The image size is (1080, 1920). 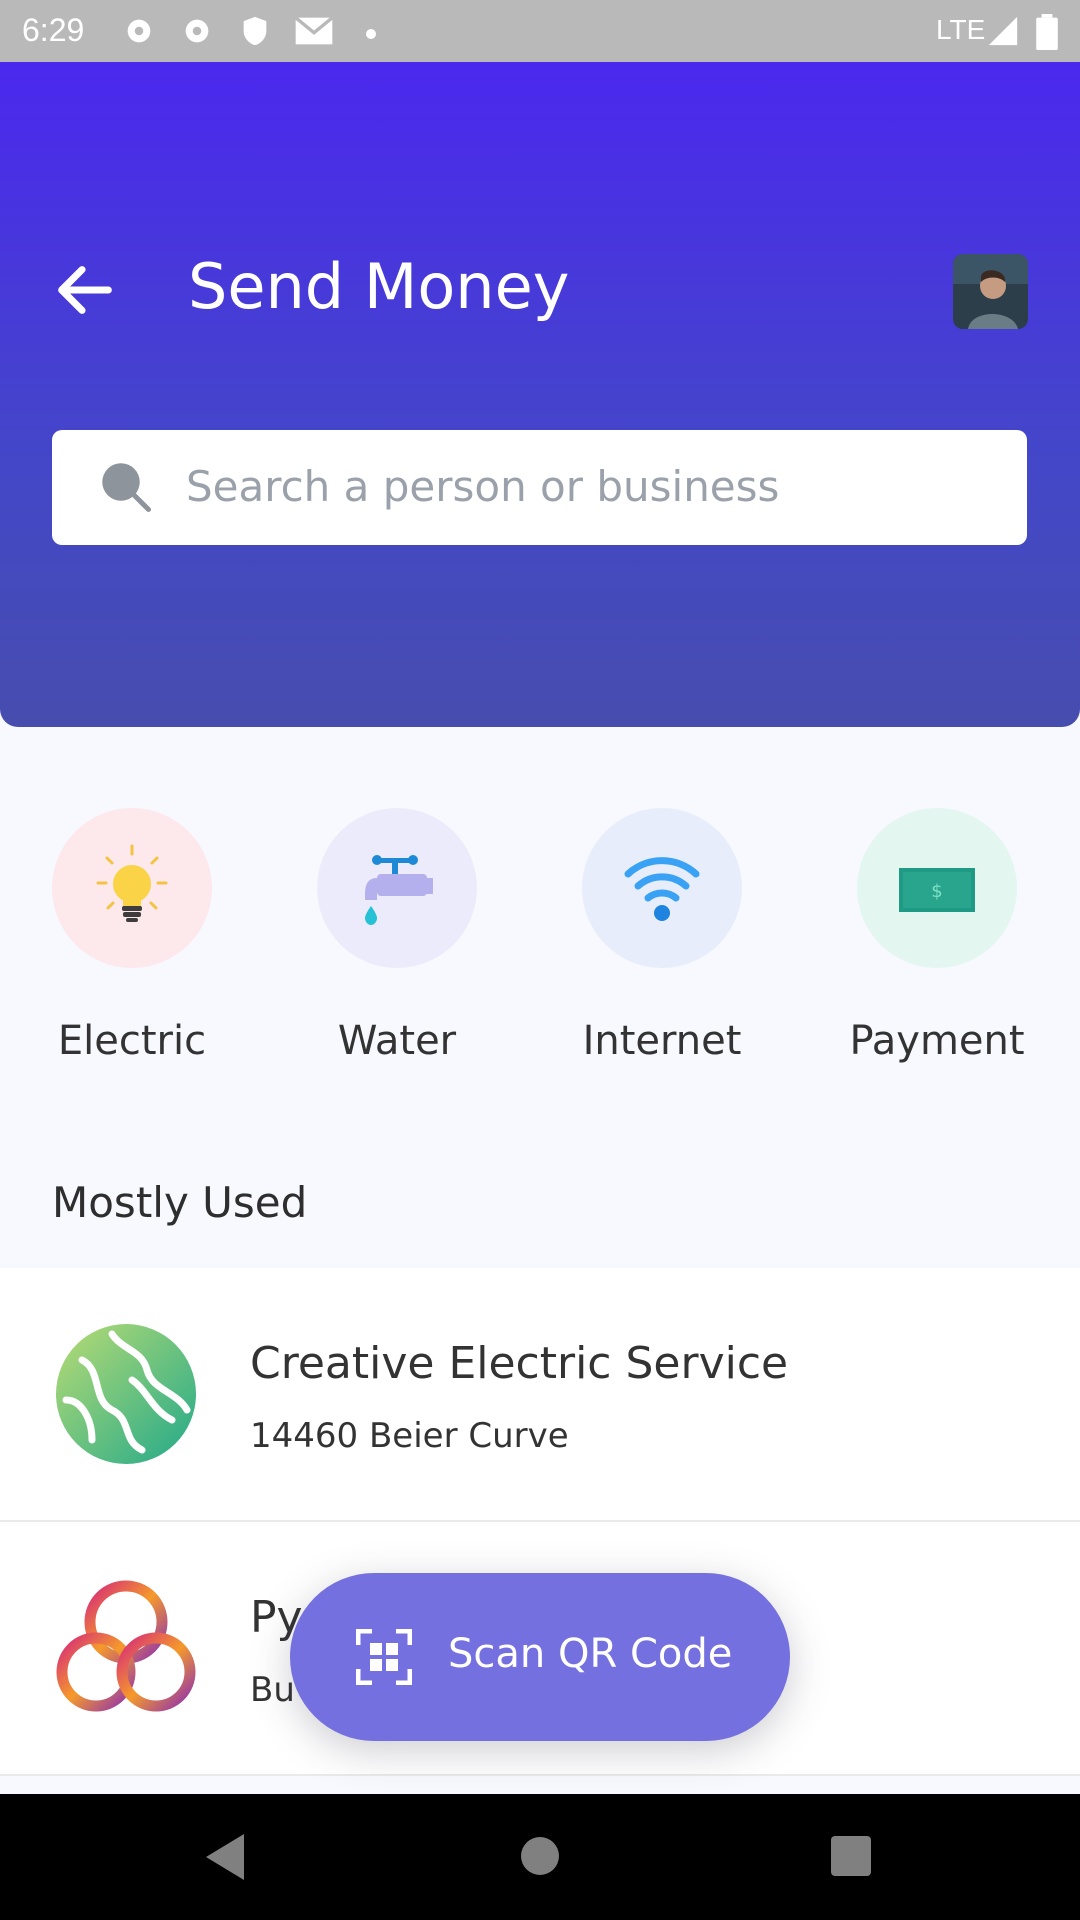 I want to click on business-address: 14460 Beier Curve, so click(x=409, y=1436).